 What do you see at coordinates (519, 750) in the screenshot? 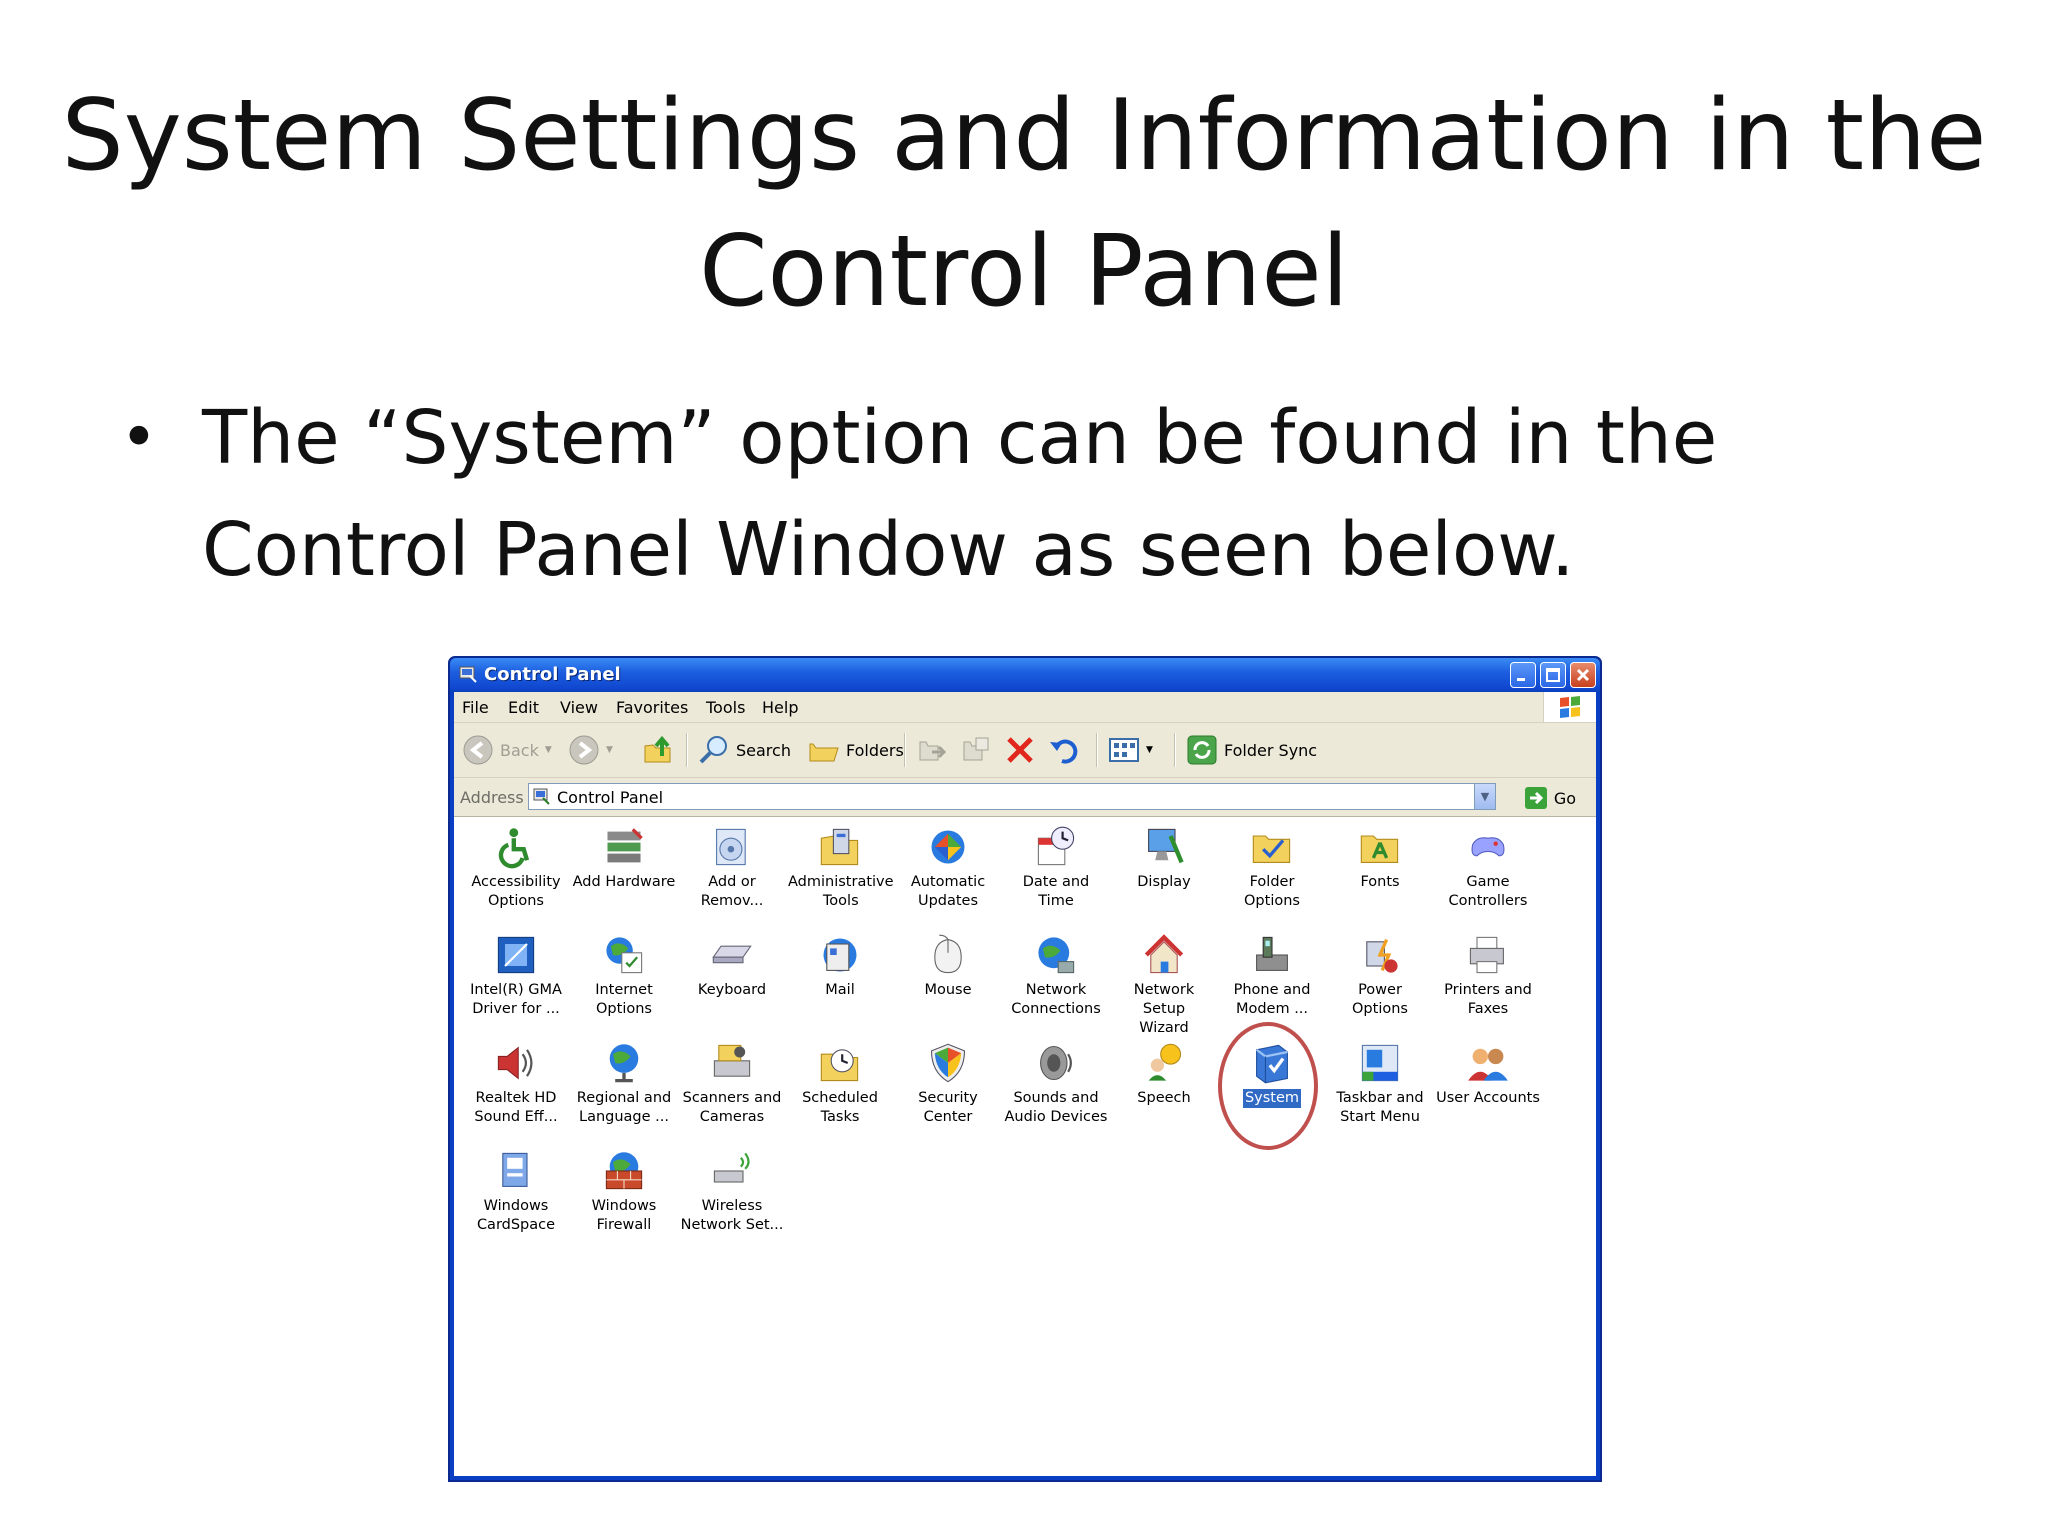
I see `back-label: Back` at bounding box center [519, 750].